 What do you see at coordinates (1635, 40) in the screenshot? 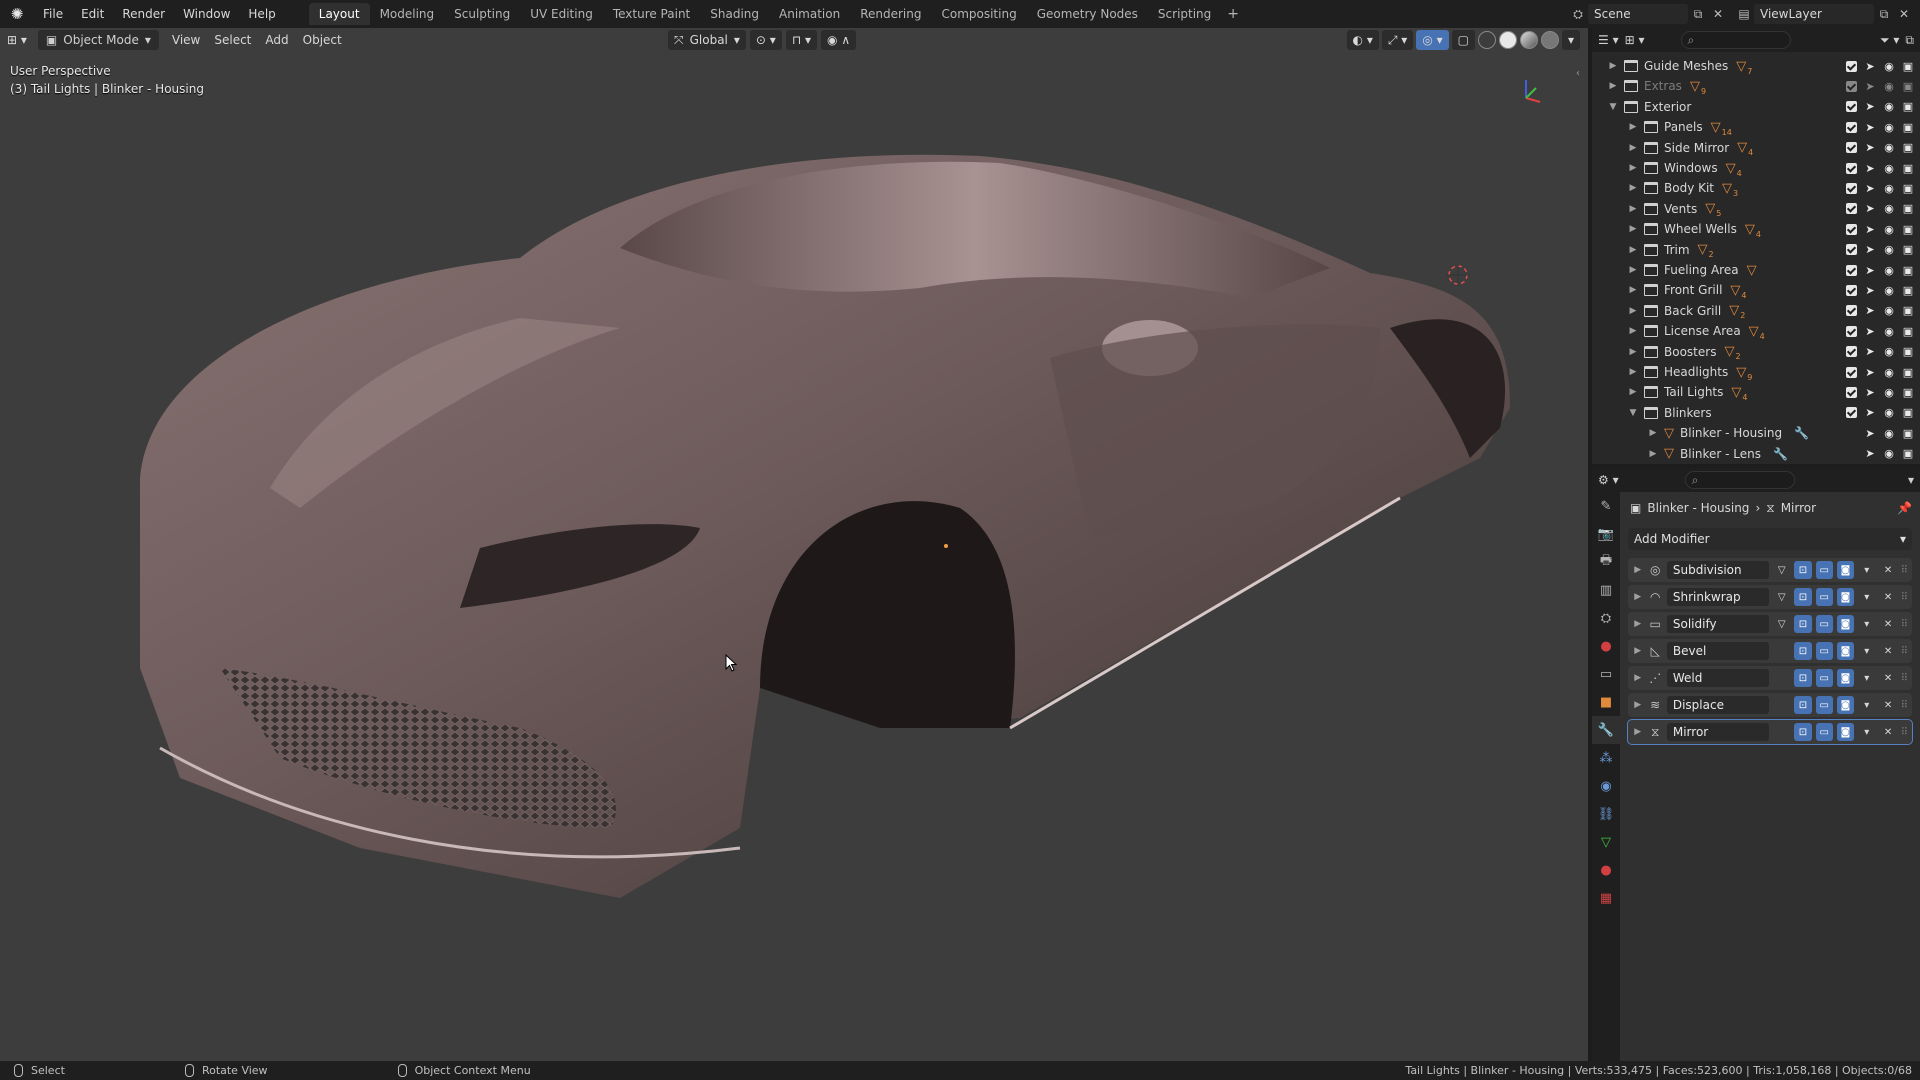
I see `display-mode-icon: ⊞ ▾` at bounding box center [1635, 40].